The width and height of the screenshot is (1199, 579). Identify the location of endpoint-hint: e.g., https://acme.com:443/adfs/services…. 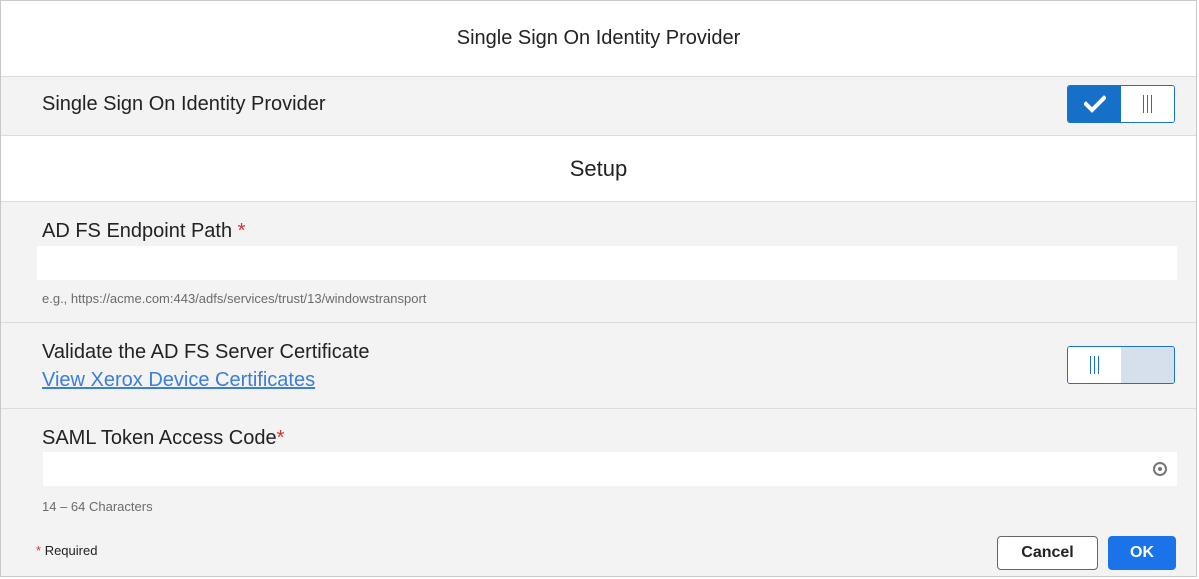
(234, 298).